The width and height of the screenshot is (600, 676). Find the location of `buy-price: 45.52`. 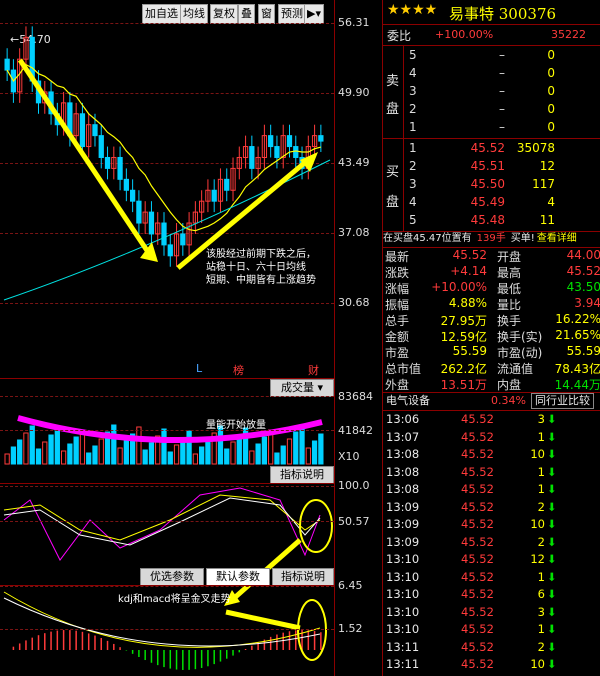

buy-price: 45.52 is located at coordinates (487, 148).